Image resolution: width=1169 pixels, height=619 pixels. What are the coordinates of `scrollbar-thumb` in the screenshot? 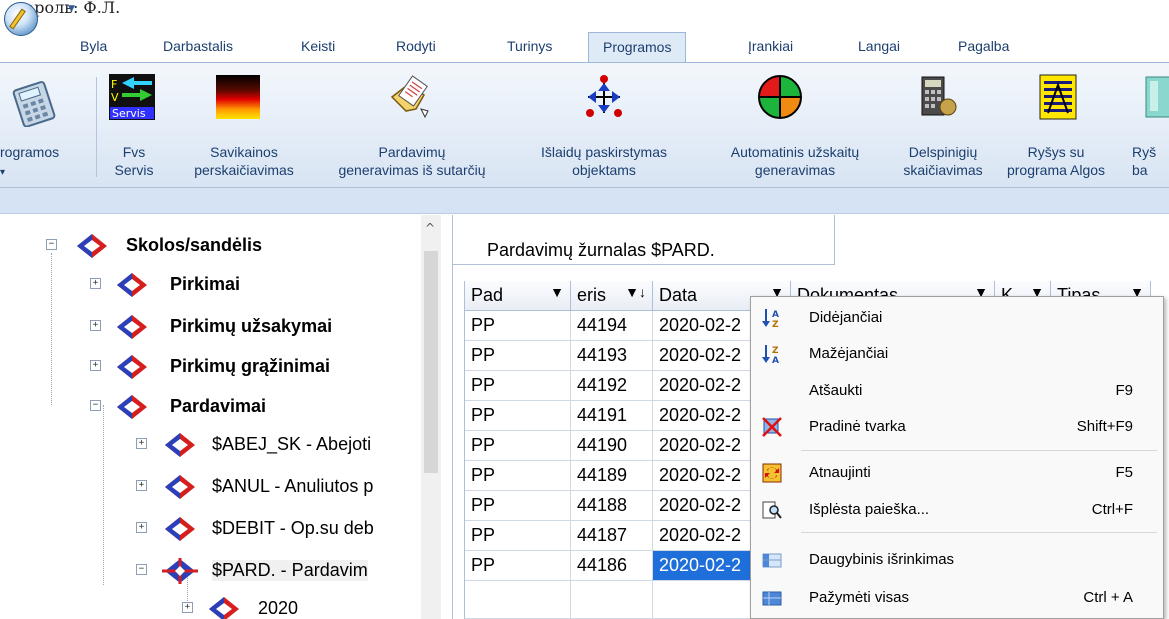 It's located at (431, 362).